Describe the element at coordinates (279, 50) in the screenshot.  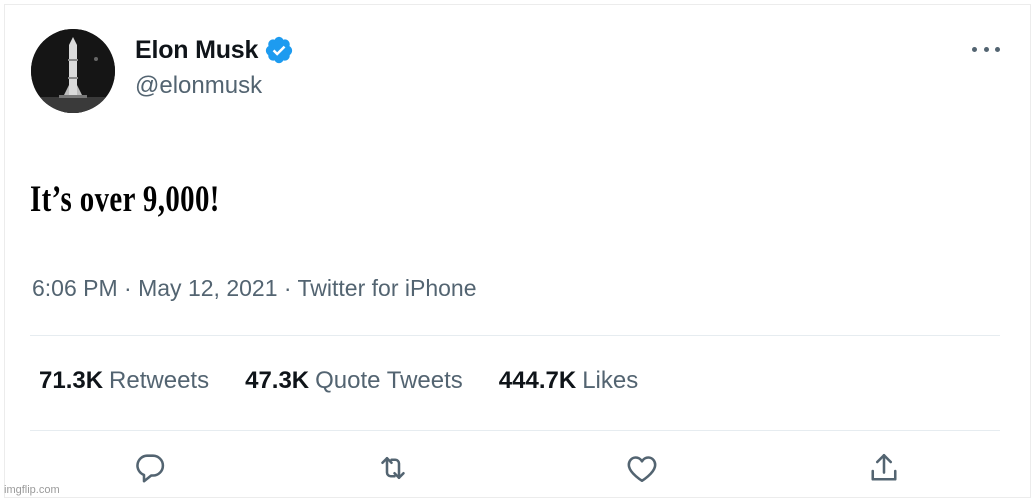
I see `verified-badge-icon` at that location.